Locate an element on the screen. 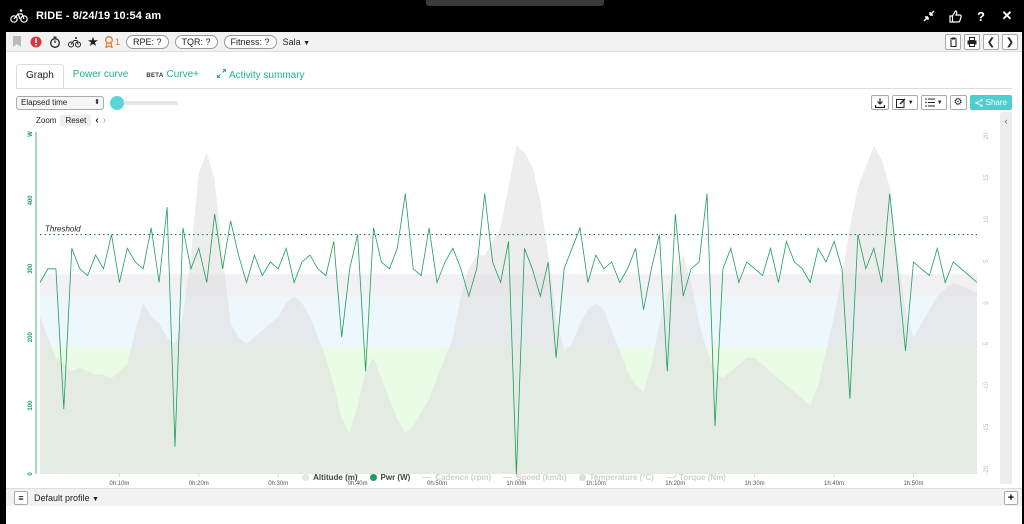 This screenshot has width=1024, height=524. y2-tick-label: 5 is located at coordinates (987, 261).